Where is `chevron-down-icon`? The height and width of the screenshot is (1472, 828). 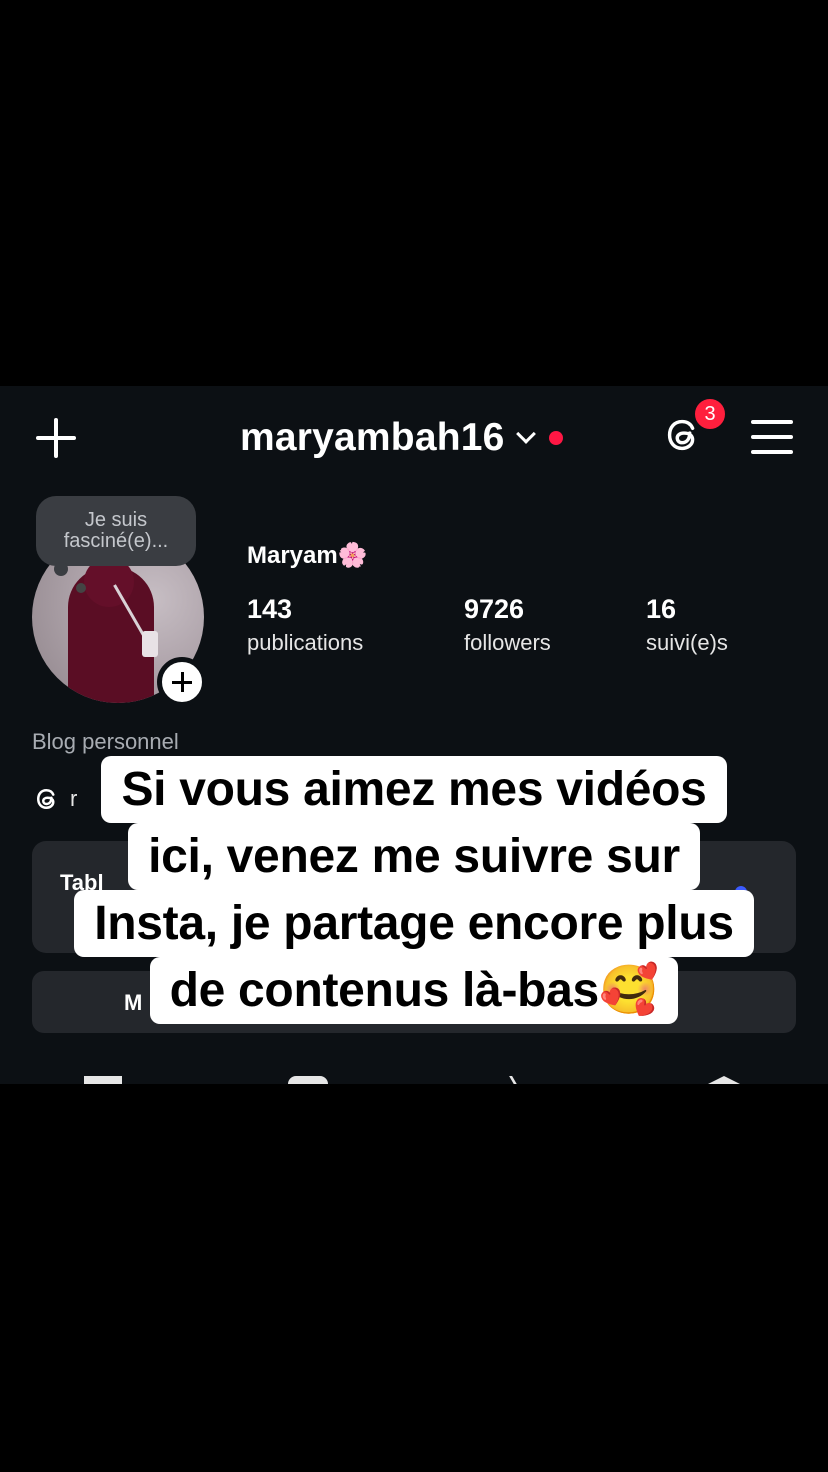
chevron-down-icon is located at coordinates (525, 434).